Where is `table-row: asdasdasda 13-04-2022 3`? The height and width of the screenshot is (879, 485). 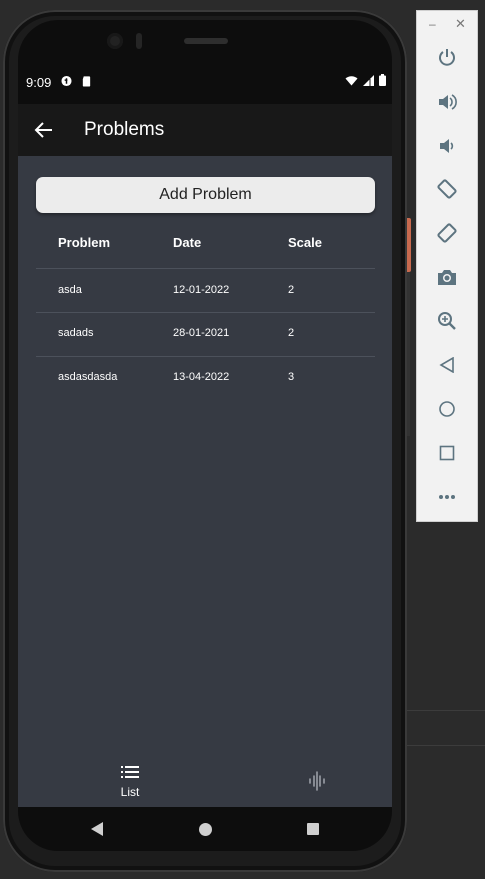
table-row: asdasdasda 13-04-2022 3 is located at coordinates (205, 378).